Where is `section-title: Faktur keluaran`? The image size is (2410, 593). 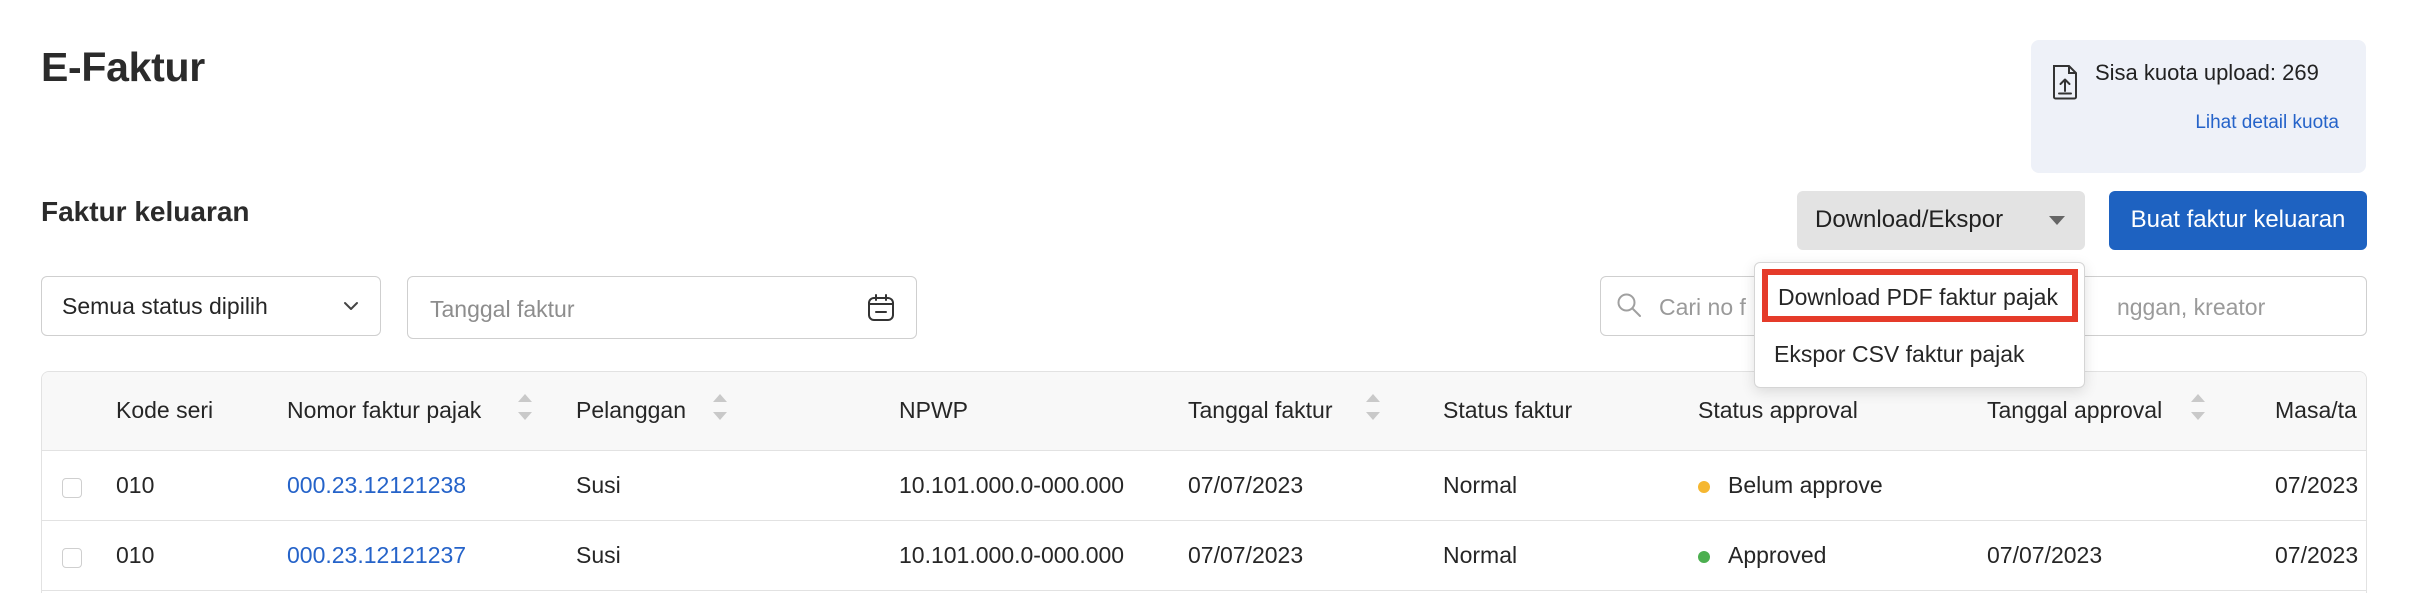
section-title: Faktur keluaran is located at coordinates (145, 211).